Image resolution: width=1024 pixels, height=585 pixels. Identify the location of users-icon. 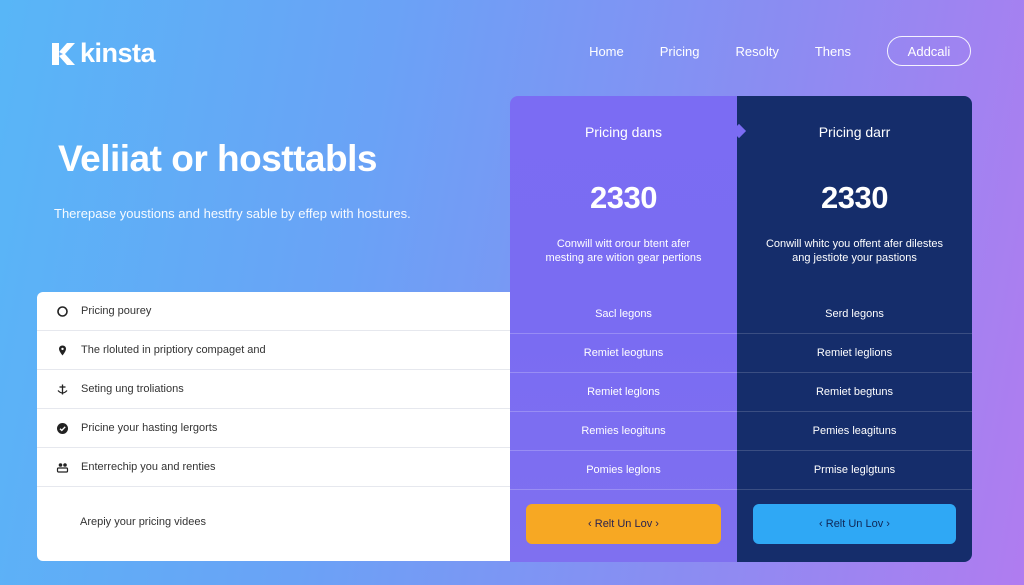
(62, 467).